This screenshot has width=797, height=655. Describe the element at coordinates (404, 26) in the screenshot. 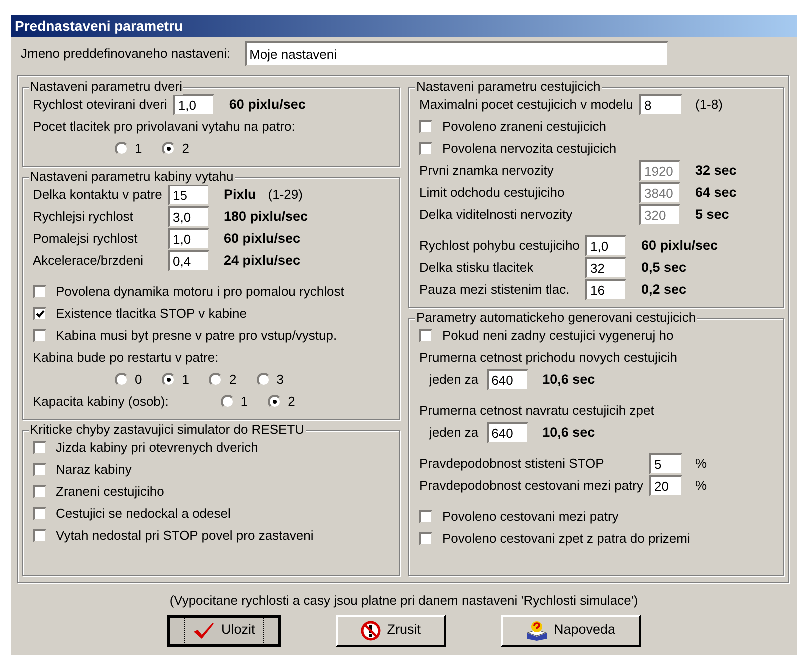

I see `window-title: Prednastaveni parametru` at that location.